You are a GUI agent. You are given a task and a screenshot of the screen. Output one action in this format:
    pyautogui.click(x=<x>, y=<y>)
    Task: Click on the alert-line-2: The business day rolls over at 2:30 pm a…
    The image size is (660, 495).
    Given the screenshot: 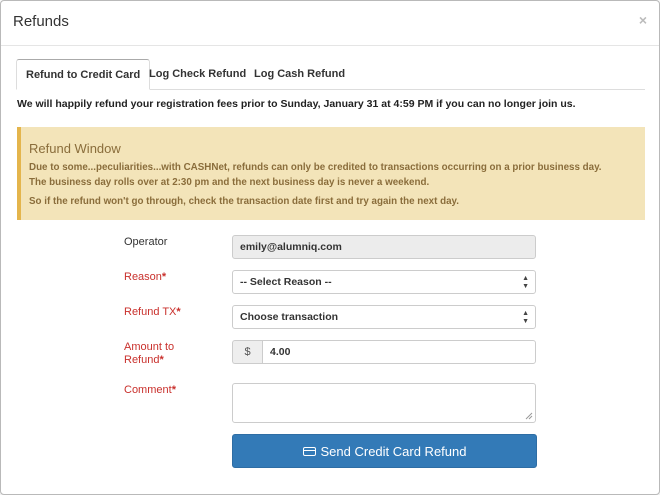 What is the action you would take?
    pyautogui.click(x=229, y=182)
    